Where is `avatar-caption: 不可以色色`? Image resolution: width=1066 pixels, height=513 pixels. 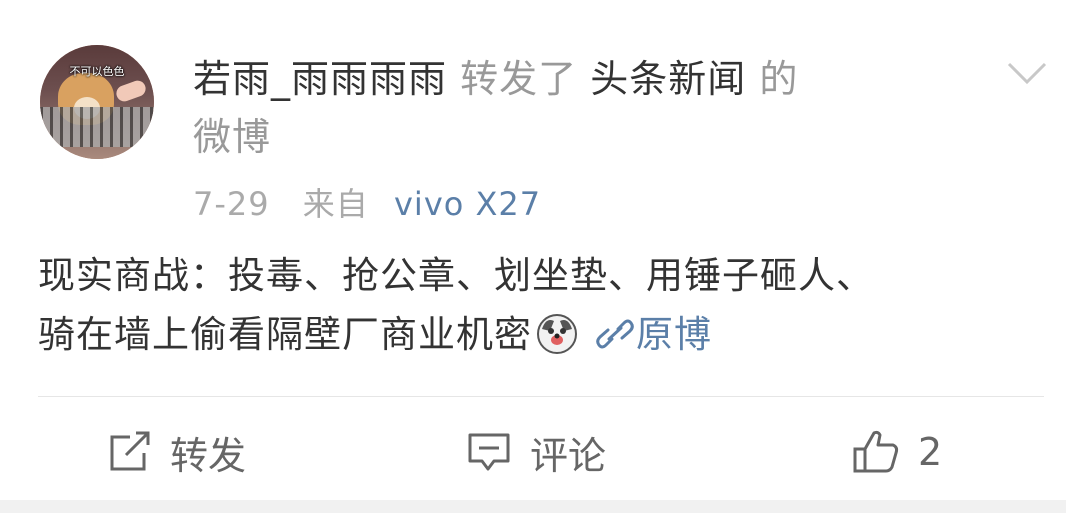 avatar-caption: 不可以色色 is located at coordinates (97, 71).